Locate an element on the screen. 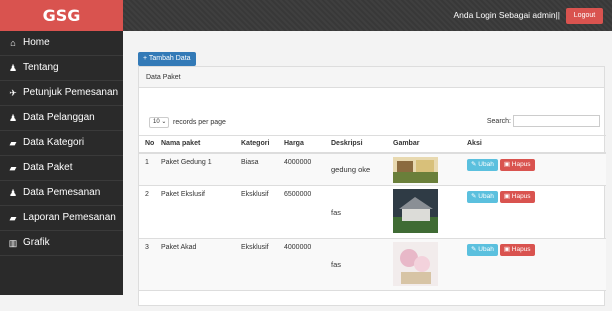  table-row is located at coordinates (372, 300).